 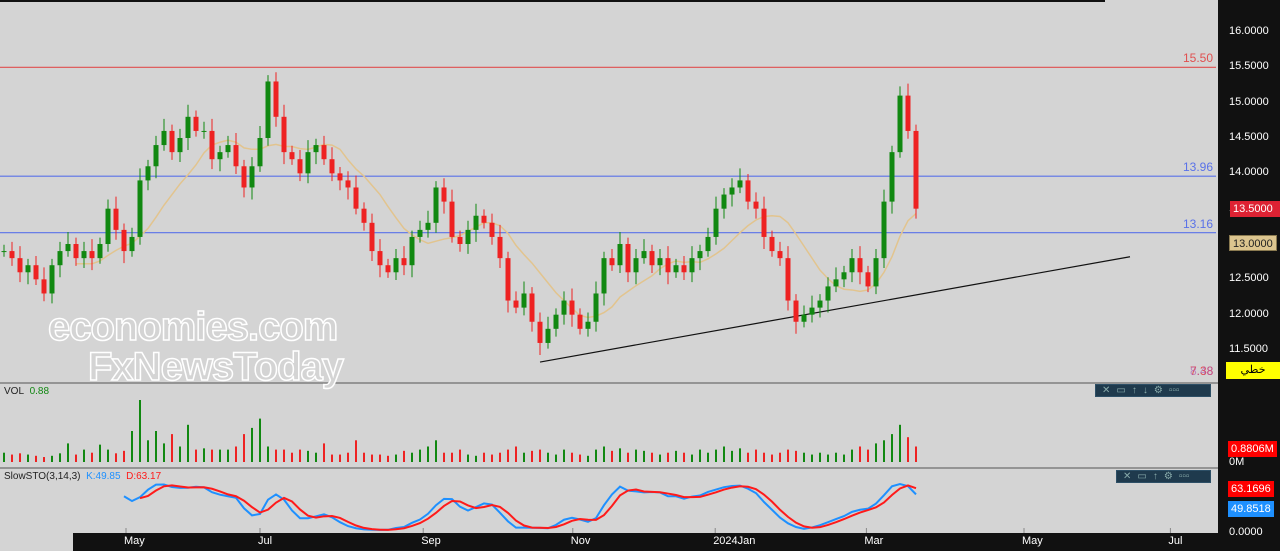 What do you see at coordinates (676, 542) in the screenshot?
I see `time-axis` at bounding box center [676, 542].